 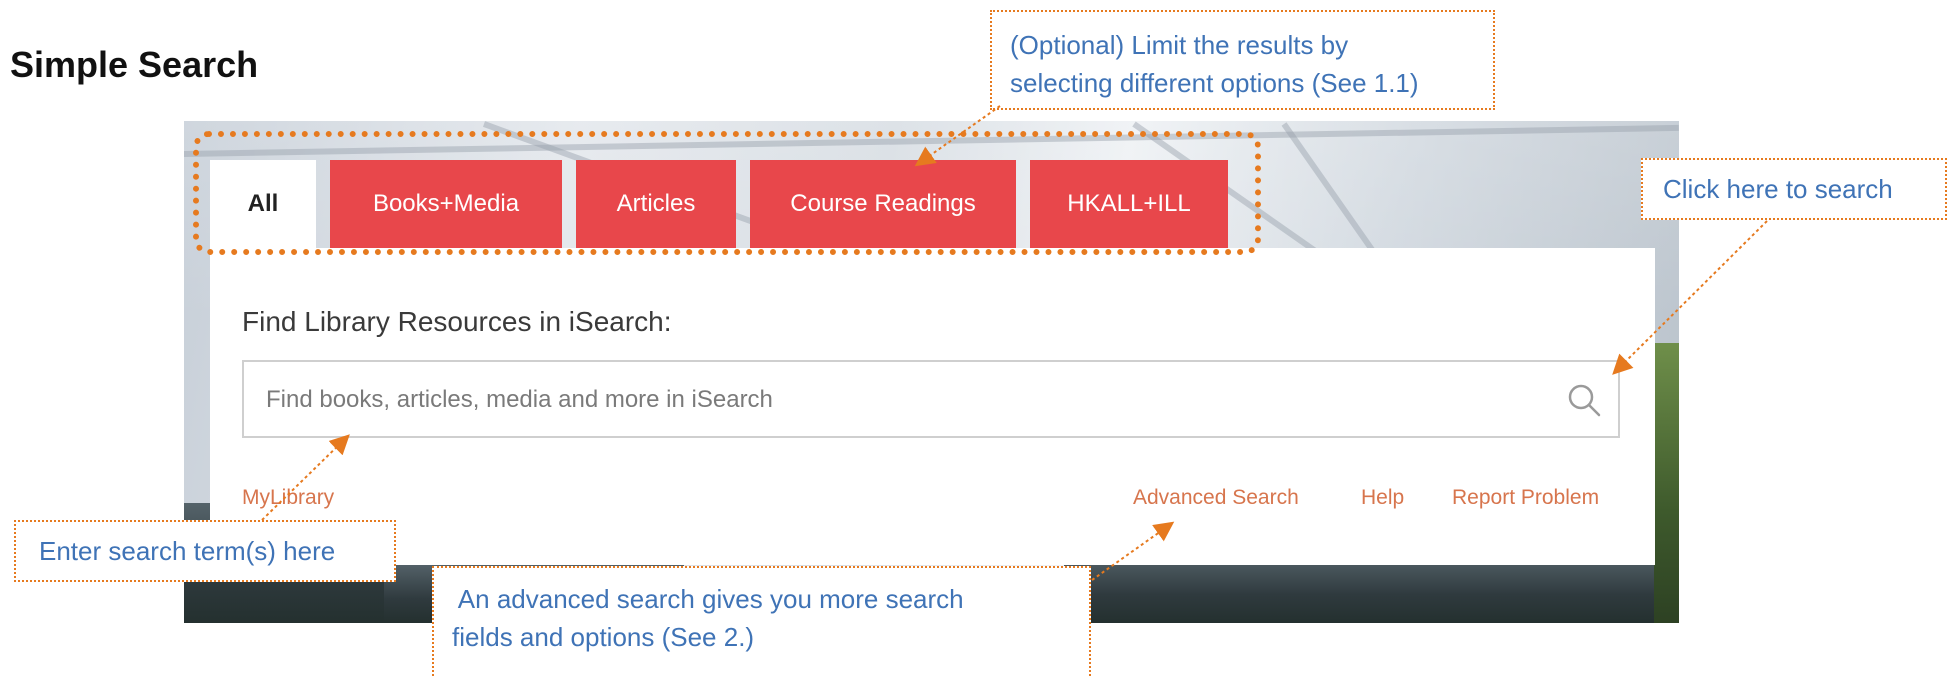 What do you see at coordinates (288, 498) in the screenshot?
I see `mylibrary-link: MyLibrary` at bounding box center [288, 498].